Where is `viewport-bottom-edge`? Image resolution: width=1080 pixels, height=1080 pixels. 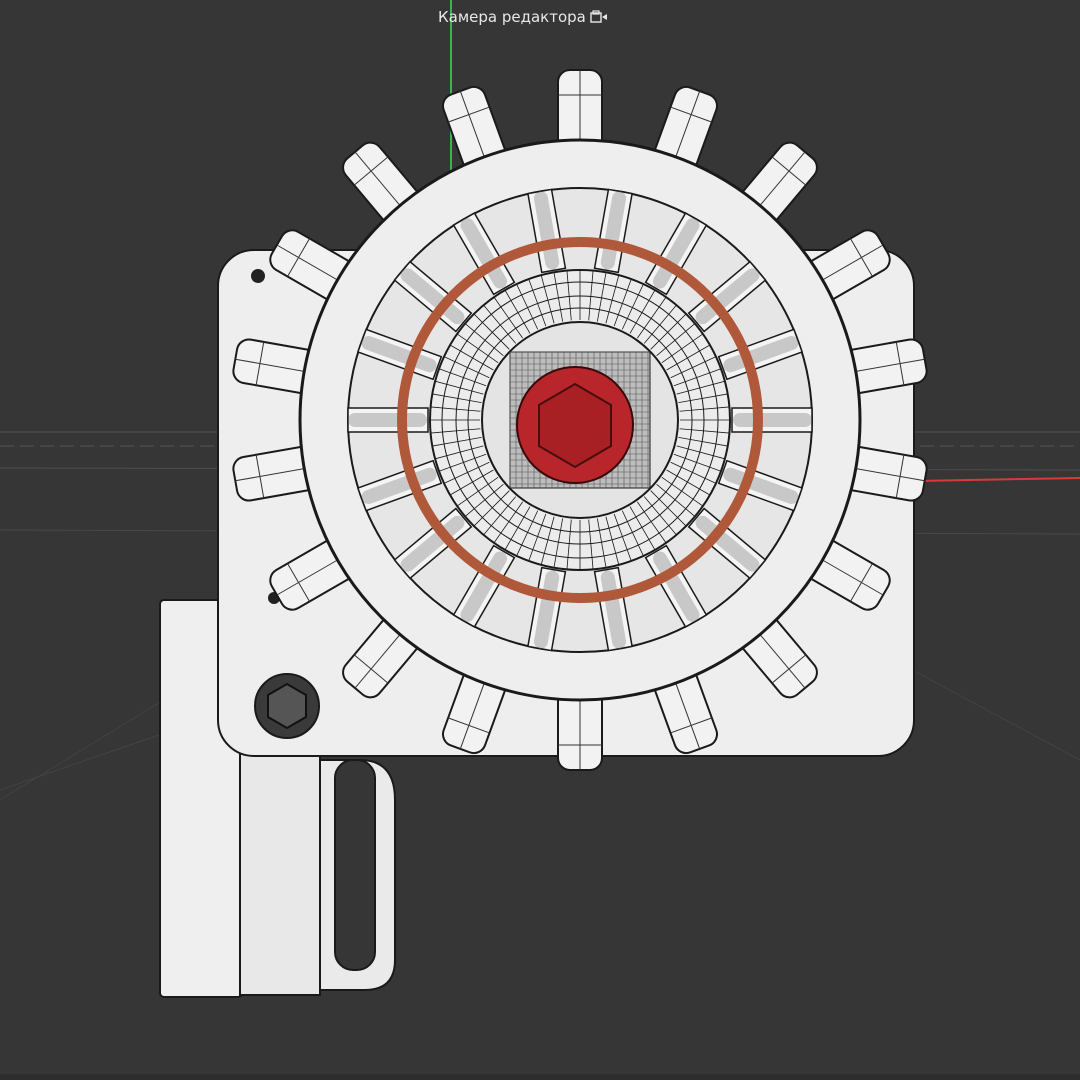 viewport-bottom-edge is located at coordinates (540, 1077).